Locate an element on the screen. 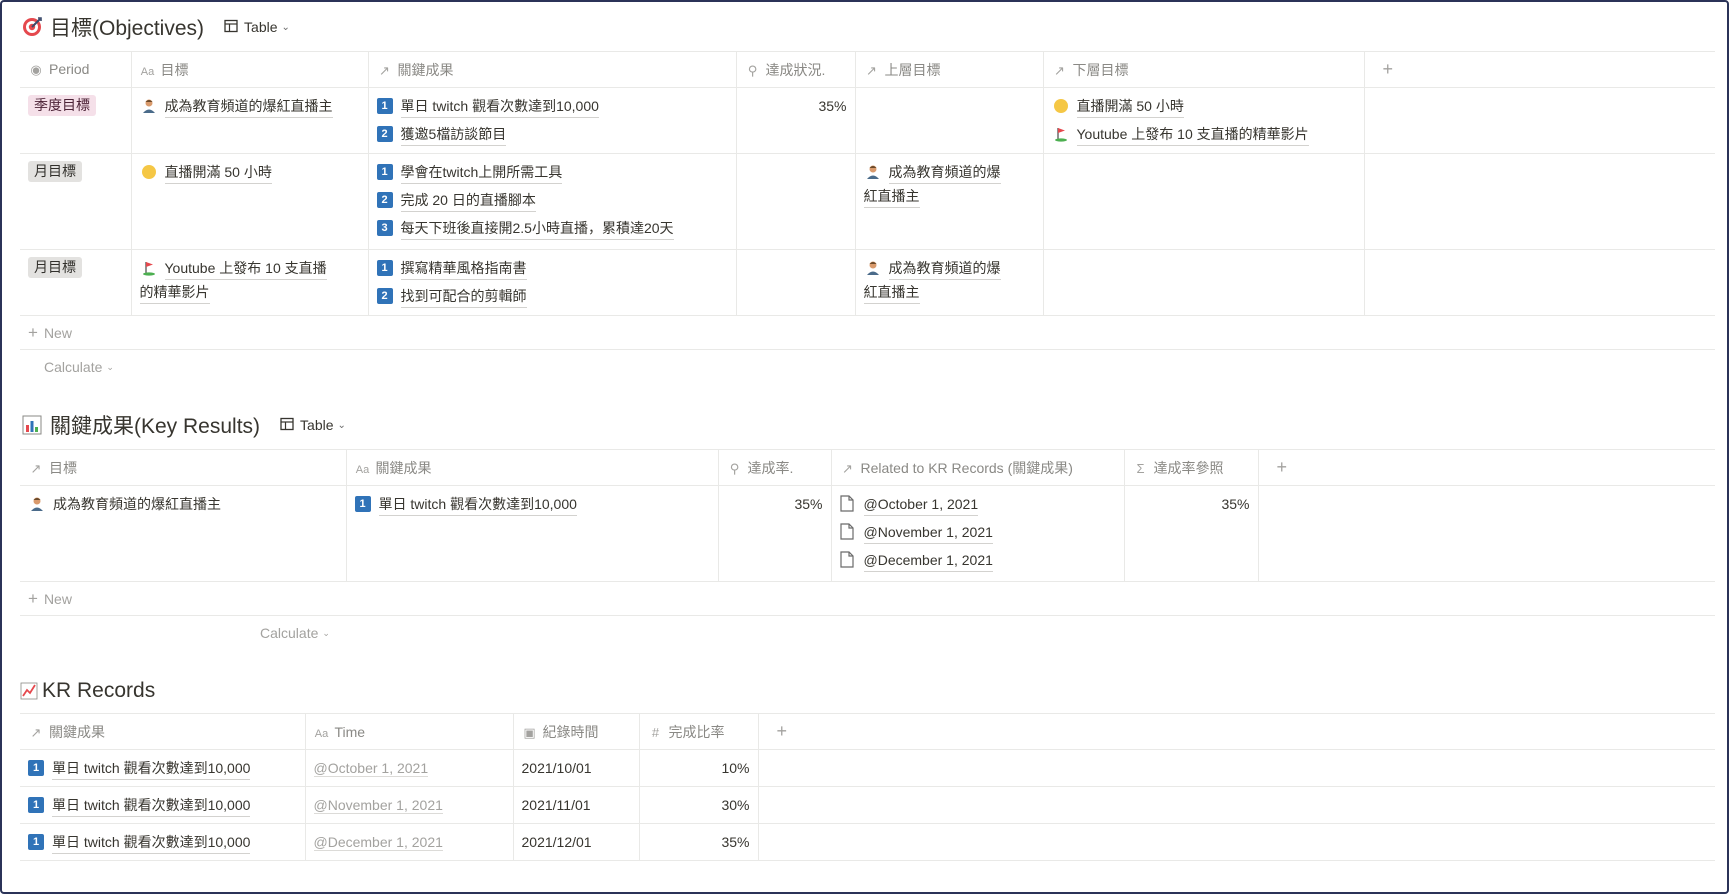 This screenshot has height=894, width=1729. column-header-record-date: ▣ 紀錄時間 is located at coordinates (576, 731).